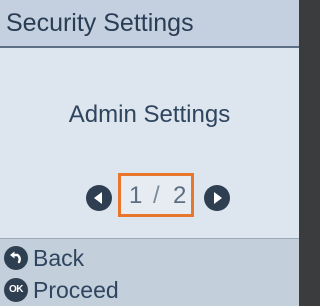  I want to click on previous-page-icon, so click(99, 198).